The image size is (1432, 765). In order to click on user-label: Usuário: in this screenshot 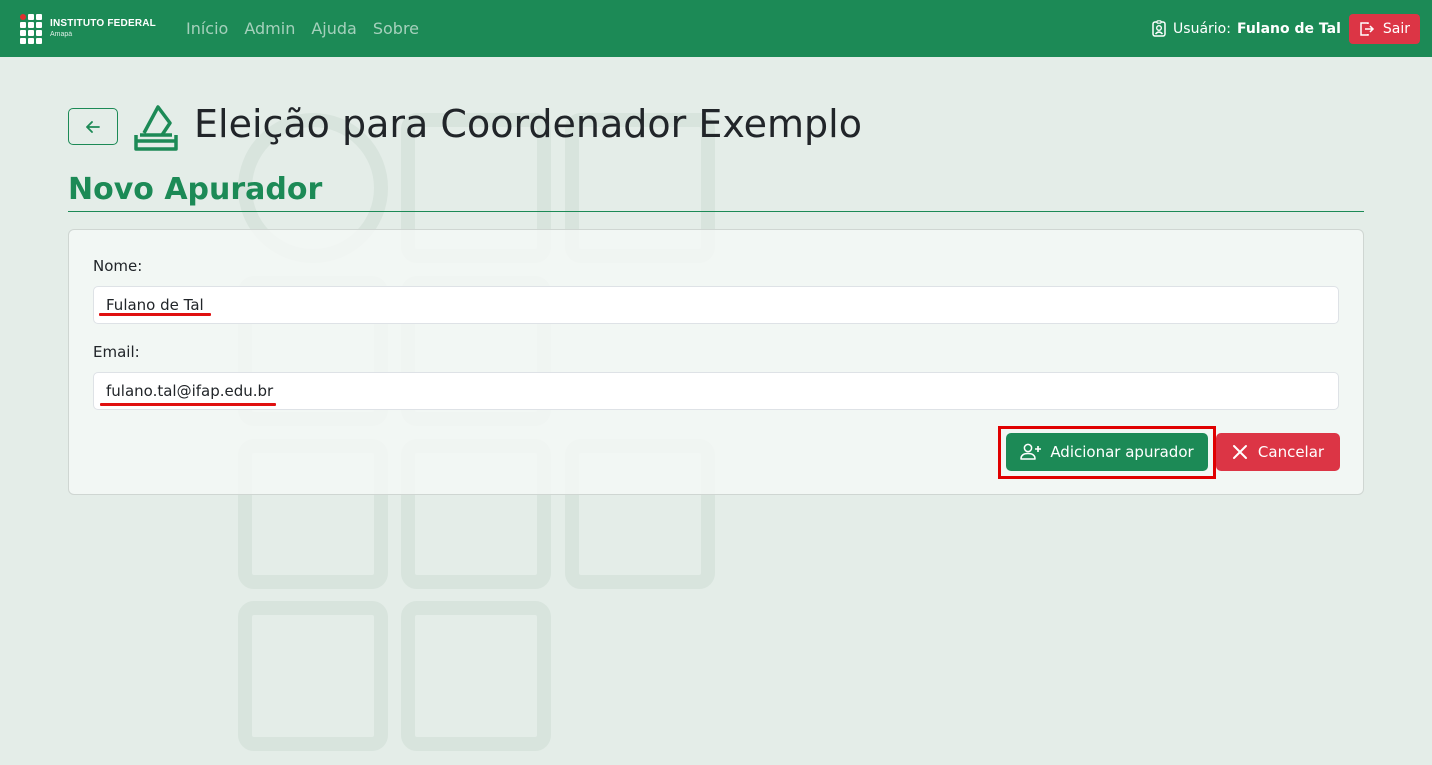, I will do `click(1202, 28)`.